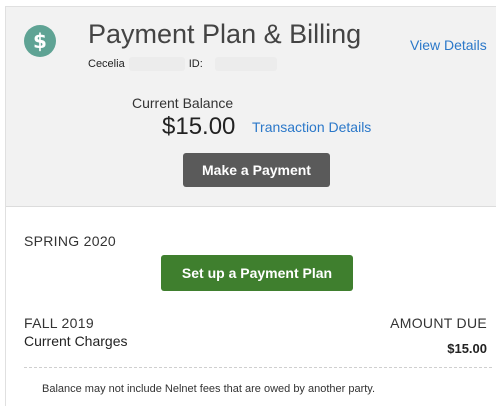 The height and width of the screenshot is (406, 496). Describe the element at coordinates (467, 348) in the screenshot. I see `current-charges-amount: $15.00` at that location.